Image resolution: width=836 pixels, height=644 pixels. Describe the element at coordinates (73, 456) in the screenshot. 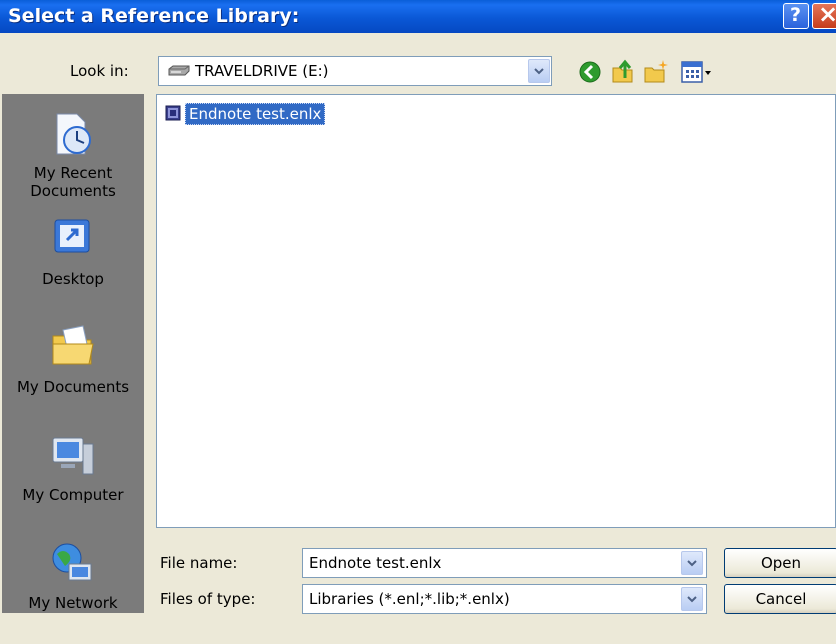

I see `my-computer-icon` at that location.